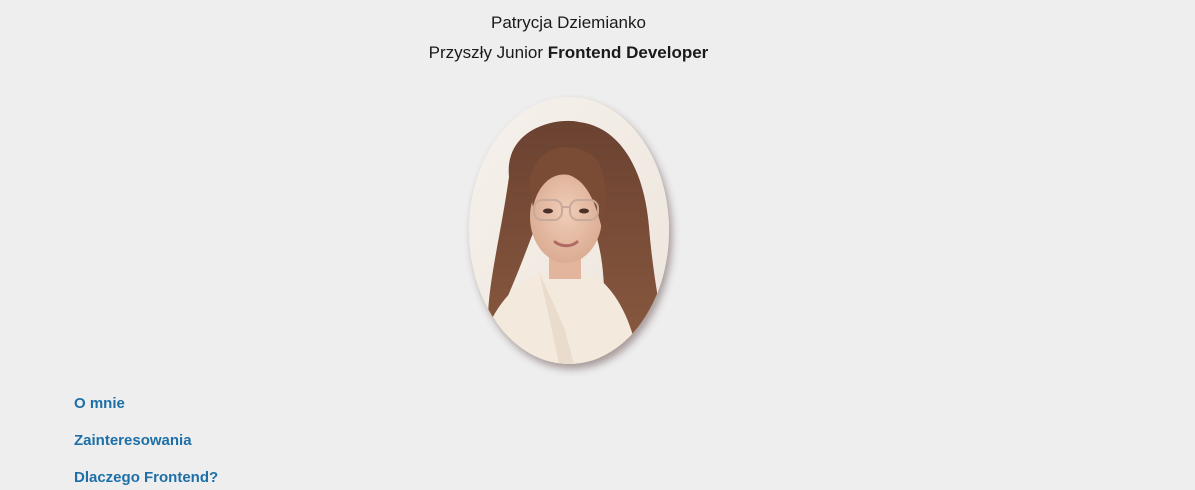 This screenshot has width=1195, height=490. Describe the element at coordinates (146, 412) in the screenshot. I see `nav-item-o-mnie: O mnie` at that location.